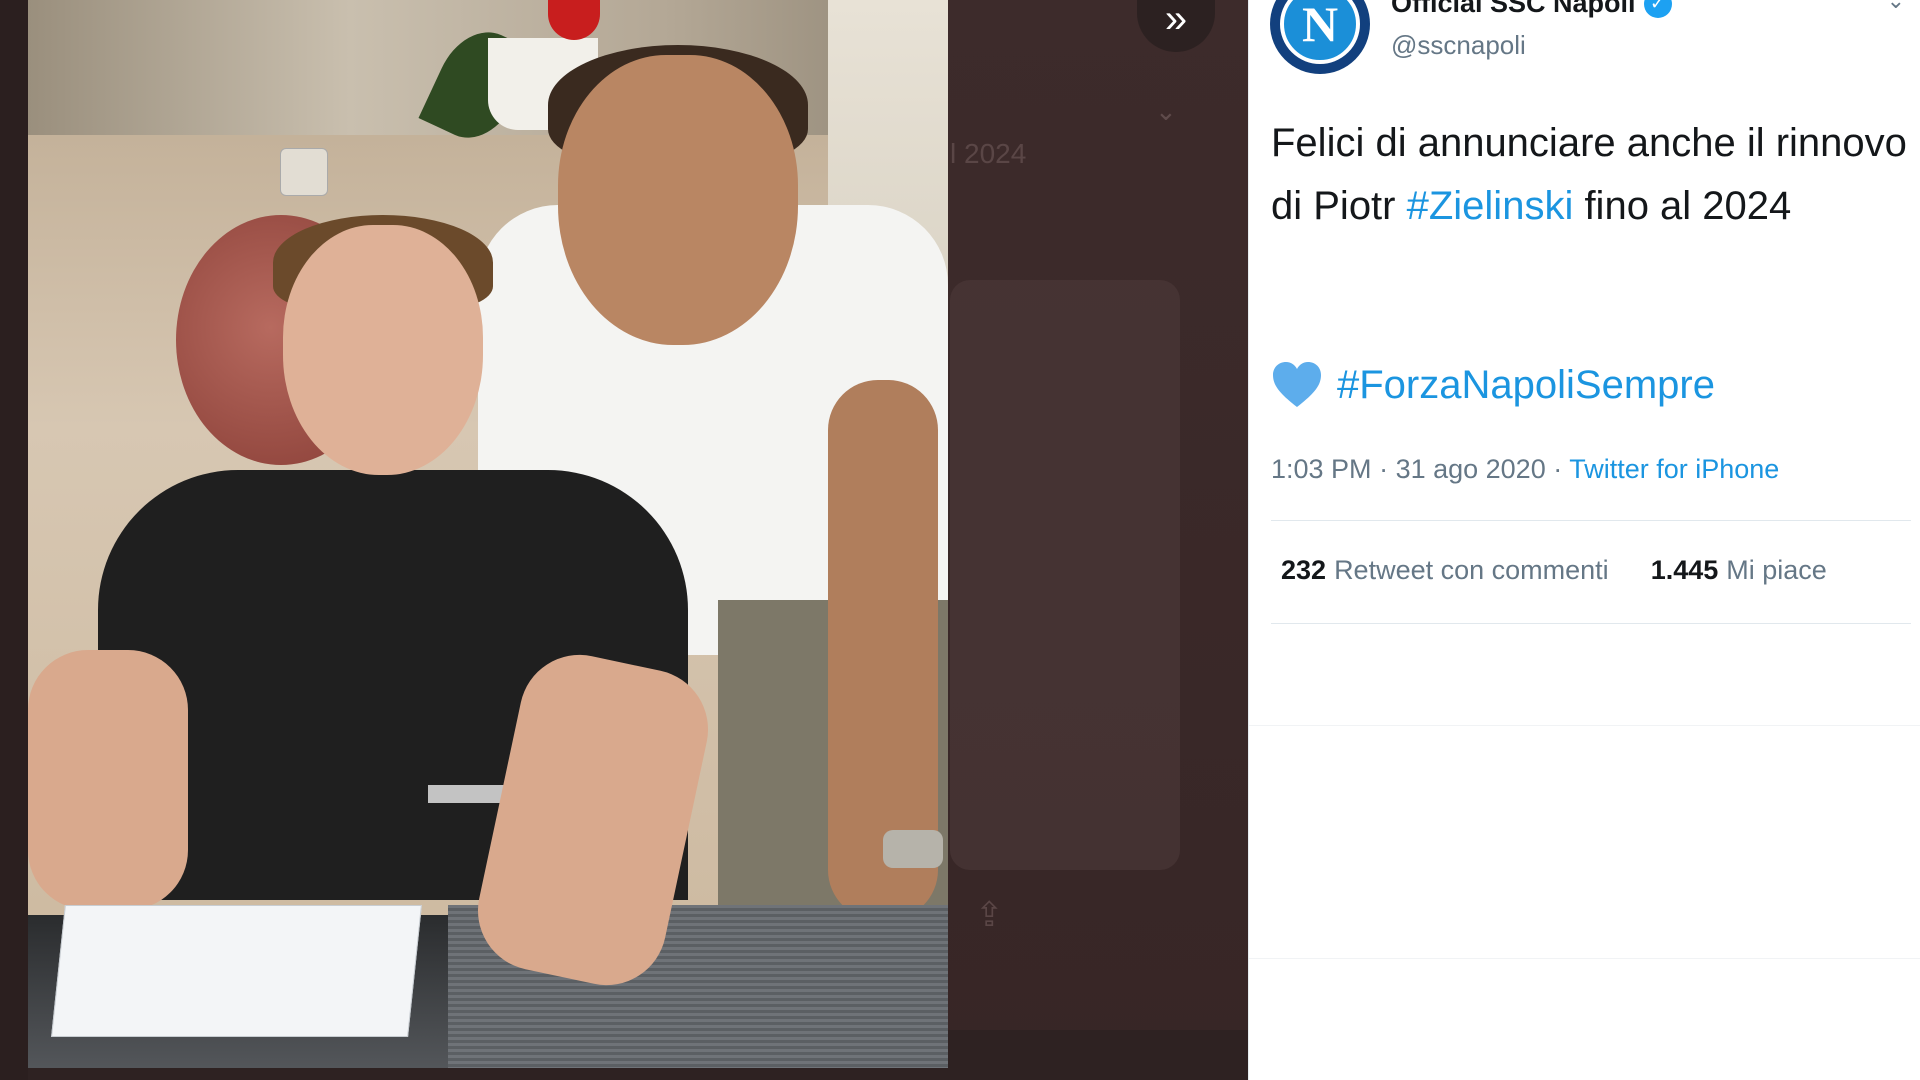 The height and width of the screenshot is (1080, 1920). Describe the element at coordinates (1513, 9) in the screenshot. I see `display-name-text: Official SSC Napoli` at that location.